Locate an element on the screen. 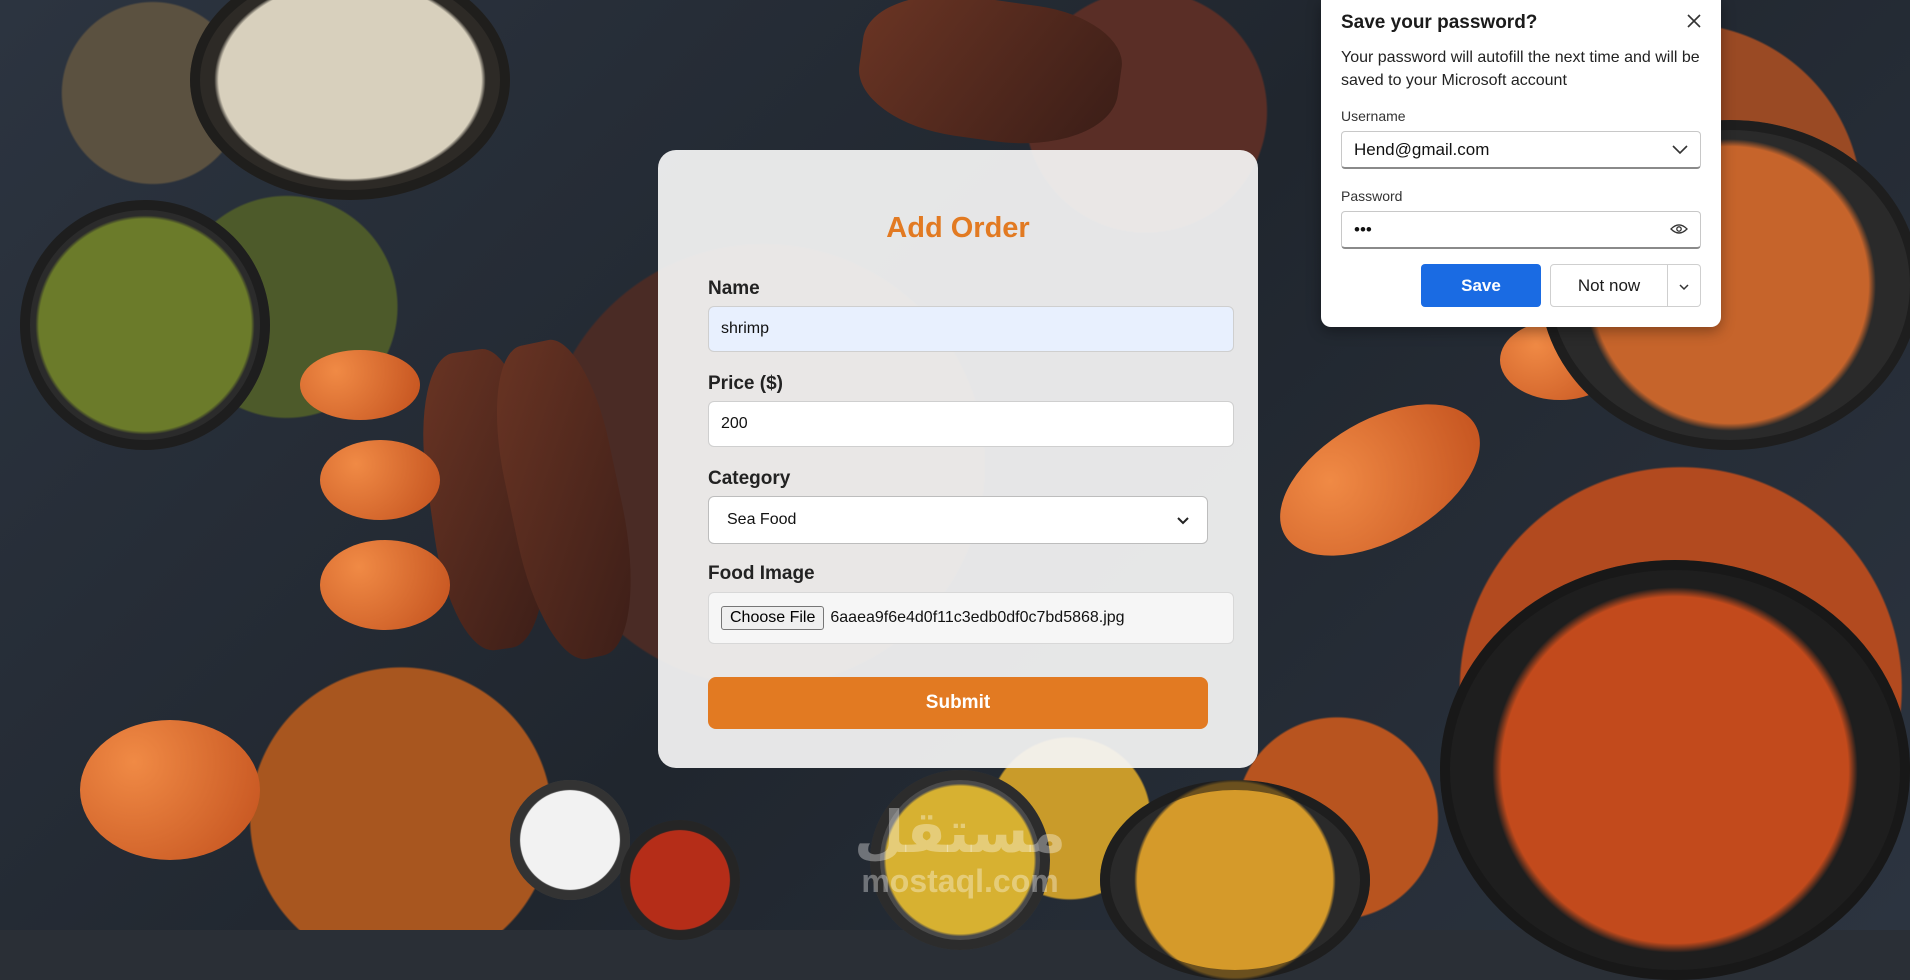  username-label: Username is located at coordinates (1373, 116).